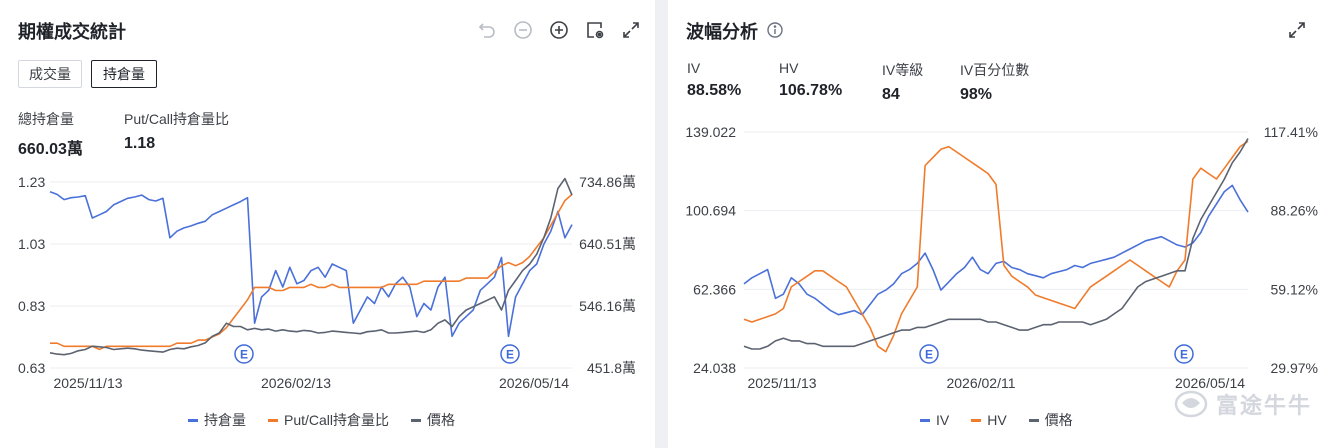  I want to click on legend-open-interest: 持倉量, so click(217, 420).